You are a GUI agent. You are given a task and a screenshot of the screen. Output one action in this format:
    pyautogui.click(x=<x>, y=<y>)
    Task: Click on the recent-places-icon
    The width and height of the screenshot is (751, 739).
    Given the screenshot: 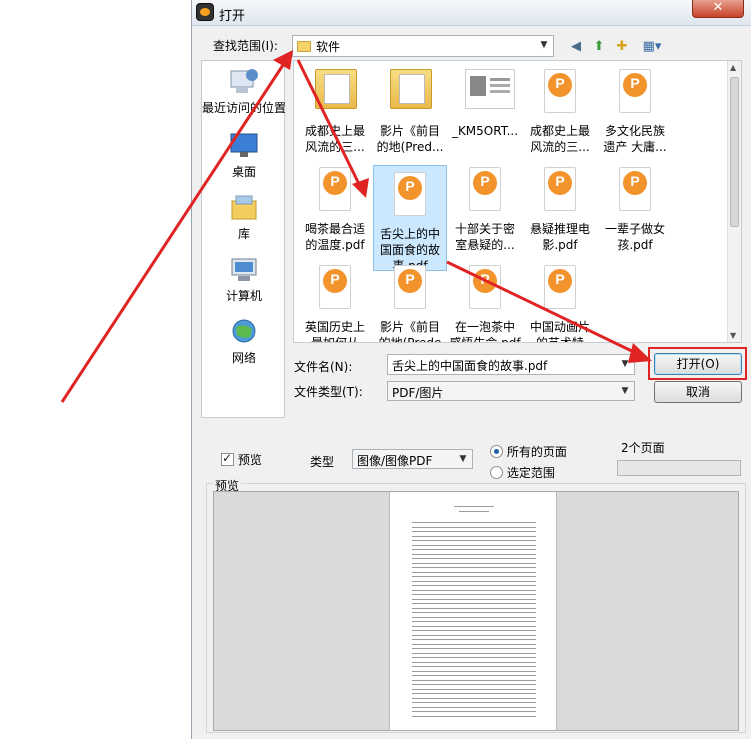 What is the action you would take?
    pyautogui.click(x=244, y=82)
    